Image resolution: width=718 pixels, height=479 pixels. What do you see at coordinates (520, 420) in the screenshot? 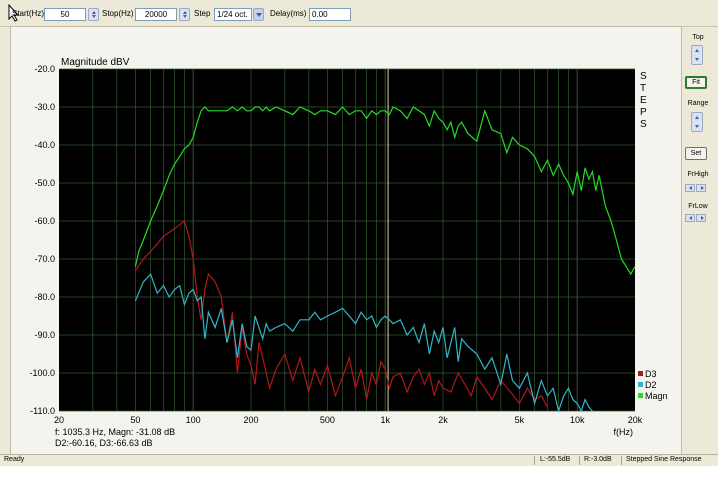
I see `x-tick-label: 5k` at bounding box center [520, 420].